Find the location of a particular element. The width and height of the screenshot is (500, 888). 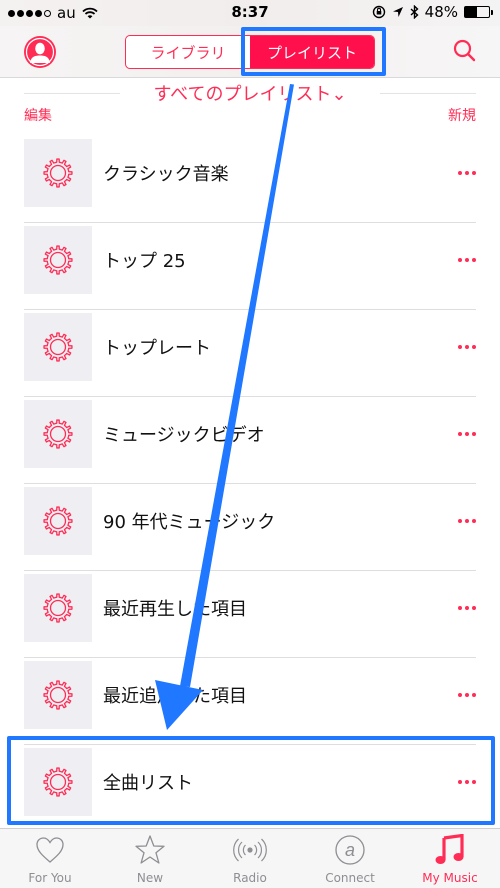

playlist-title: トップレート is located at coordinates (157, 348).